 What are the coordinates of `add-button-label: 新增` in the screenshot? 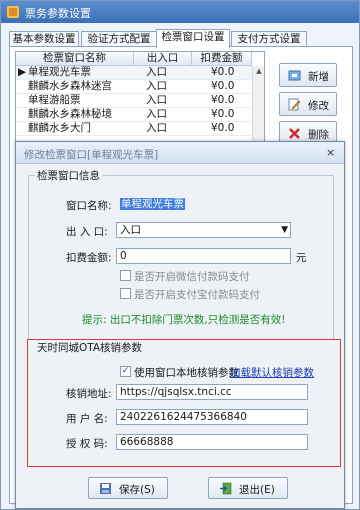 It's located at (318, 77).